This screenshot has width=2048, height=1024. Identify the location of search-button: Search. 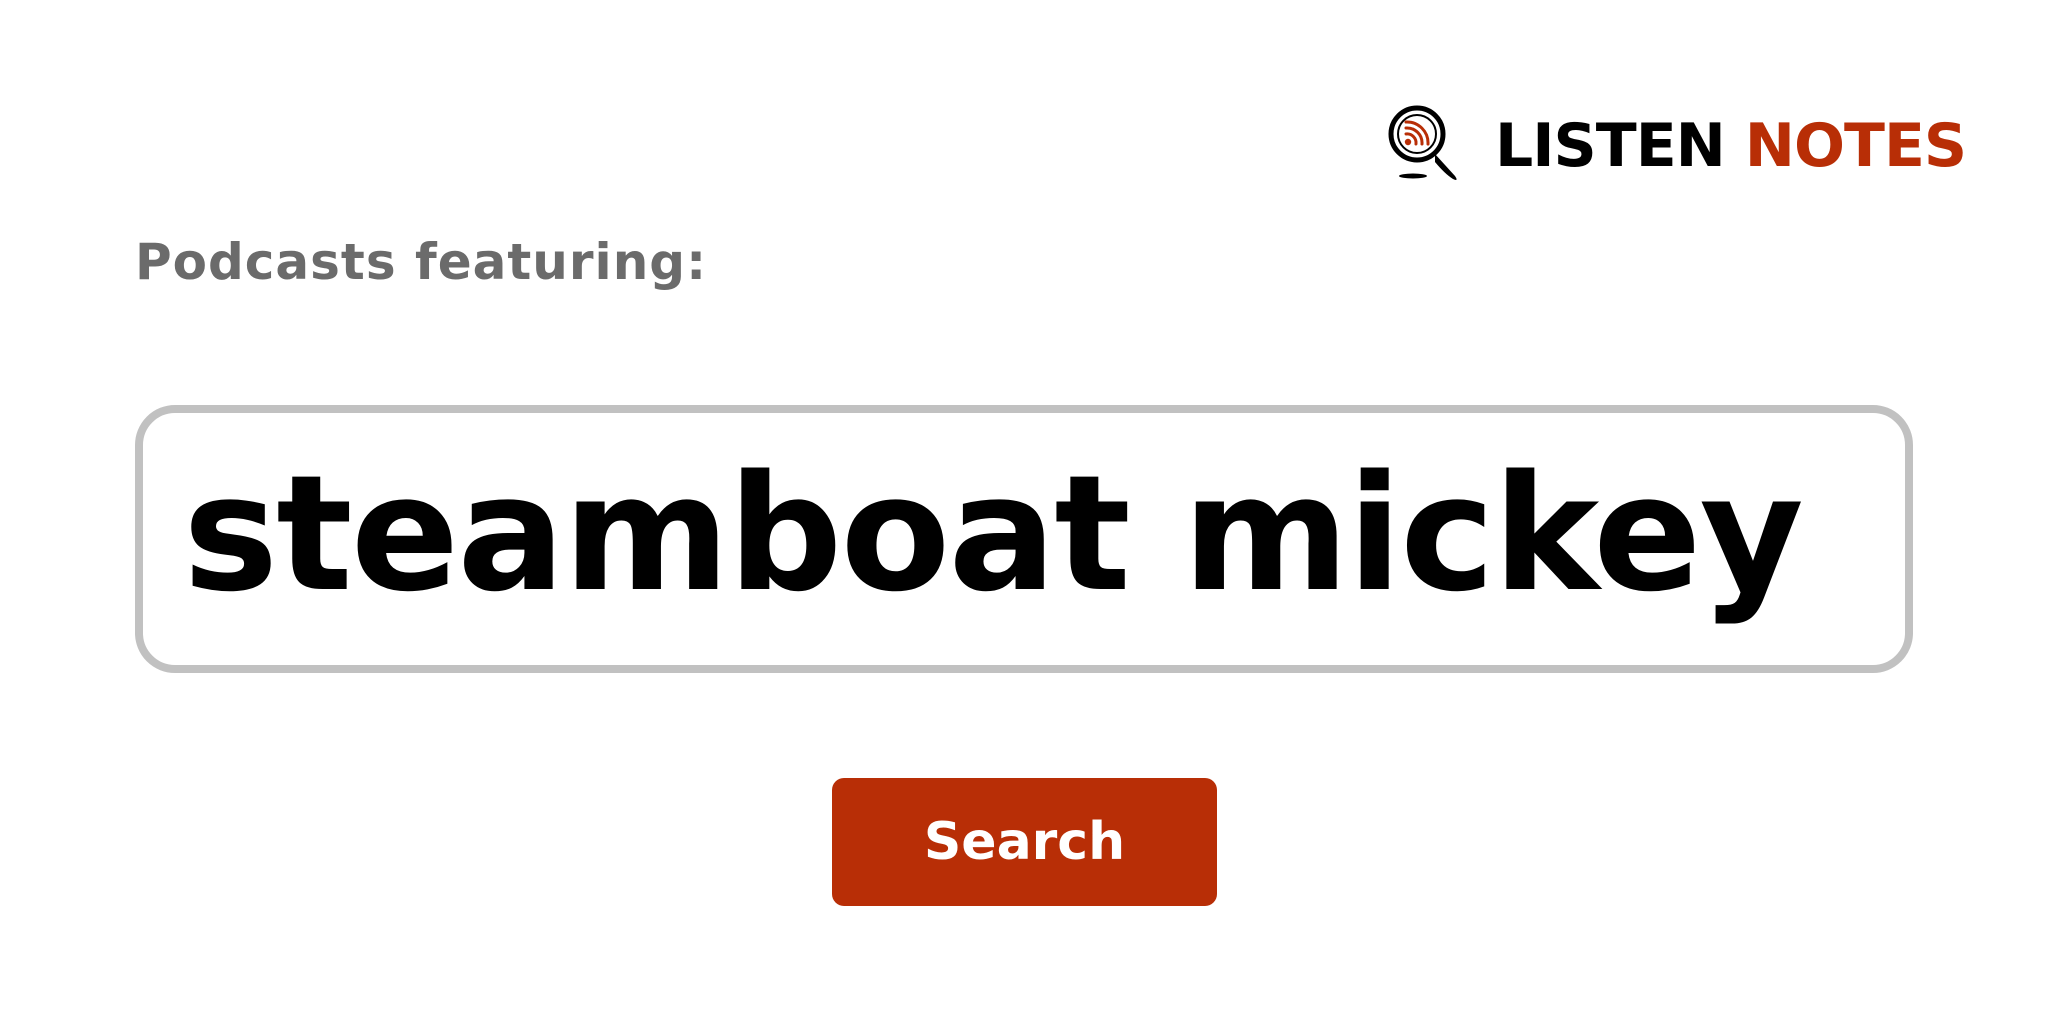
(1024, 842).